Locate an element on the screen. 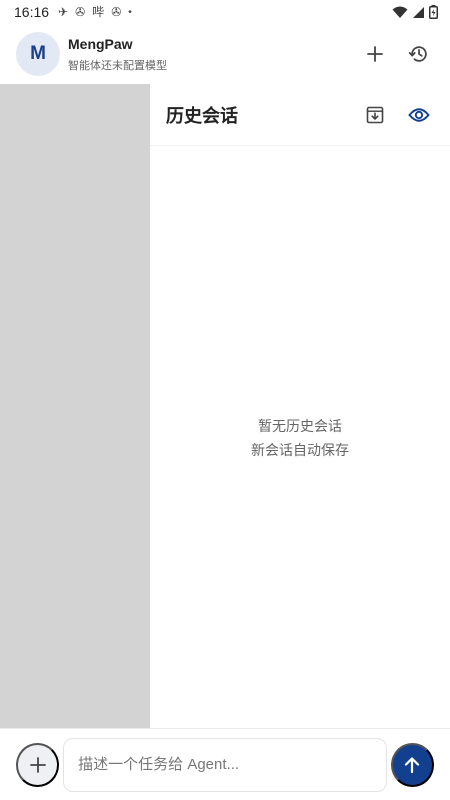  history-header: 历史会话 is located at coordinates (300, 115).